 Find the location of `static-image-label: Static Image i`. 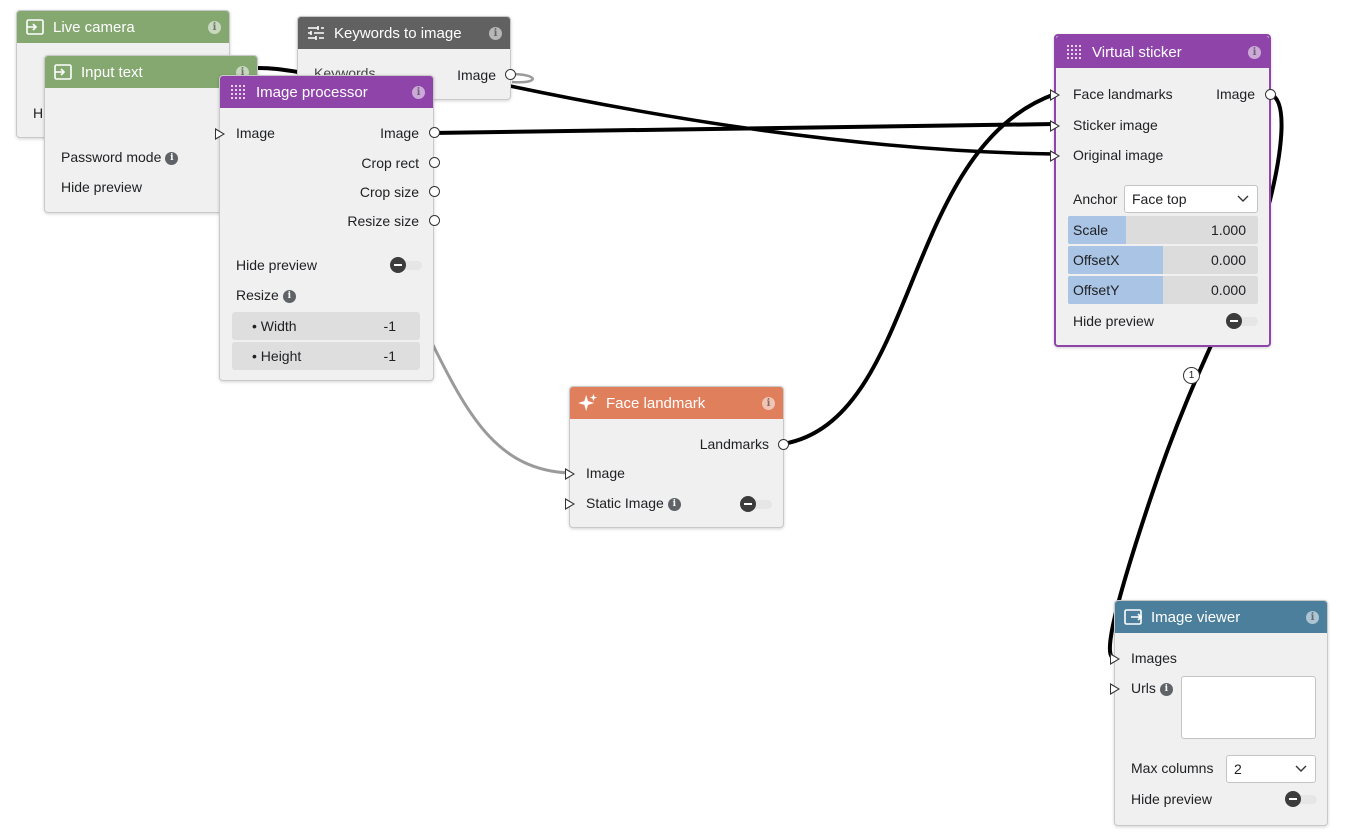

static-image-label: Static Image i is located at coordinates (633, 503).